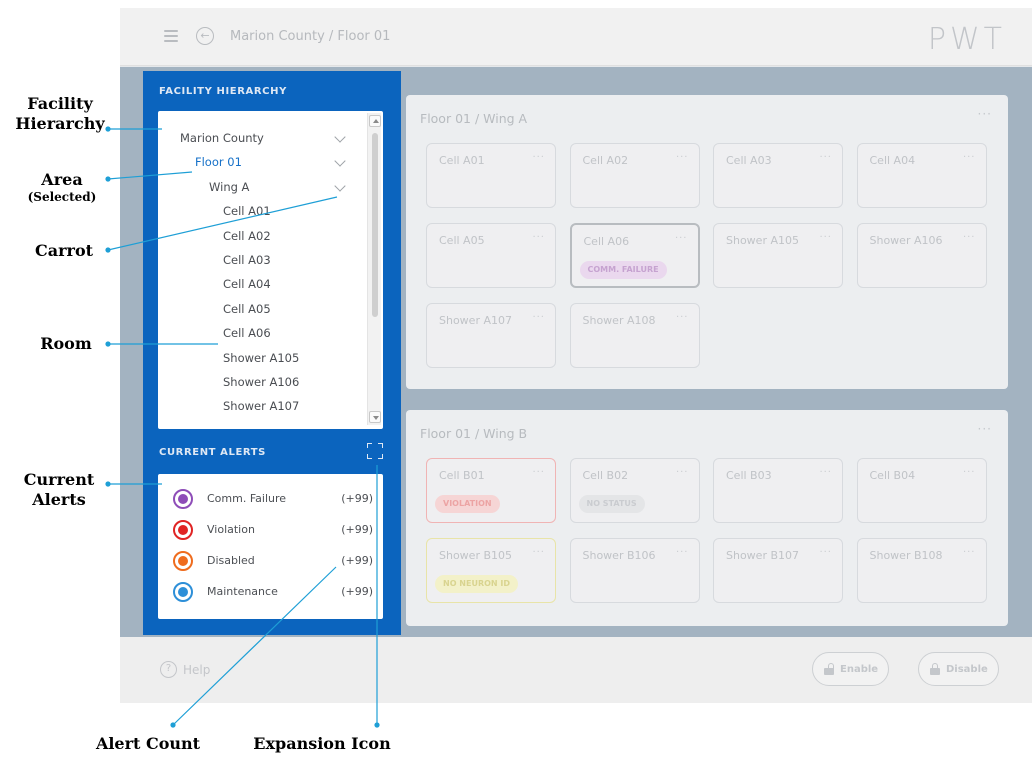 Image resolution: width=1032 pixels, height=758 pixels. Describe the element at coordinates (375, 451) in the screenshot. I see `expand-icon` at that location.